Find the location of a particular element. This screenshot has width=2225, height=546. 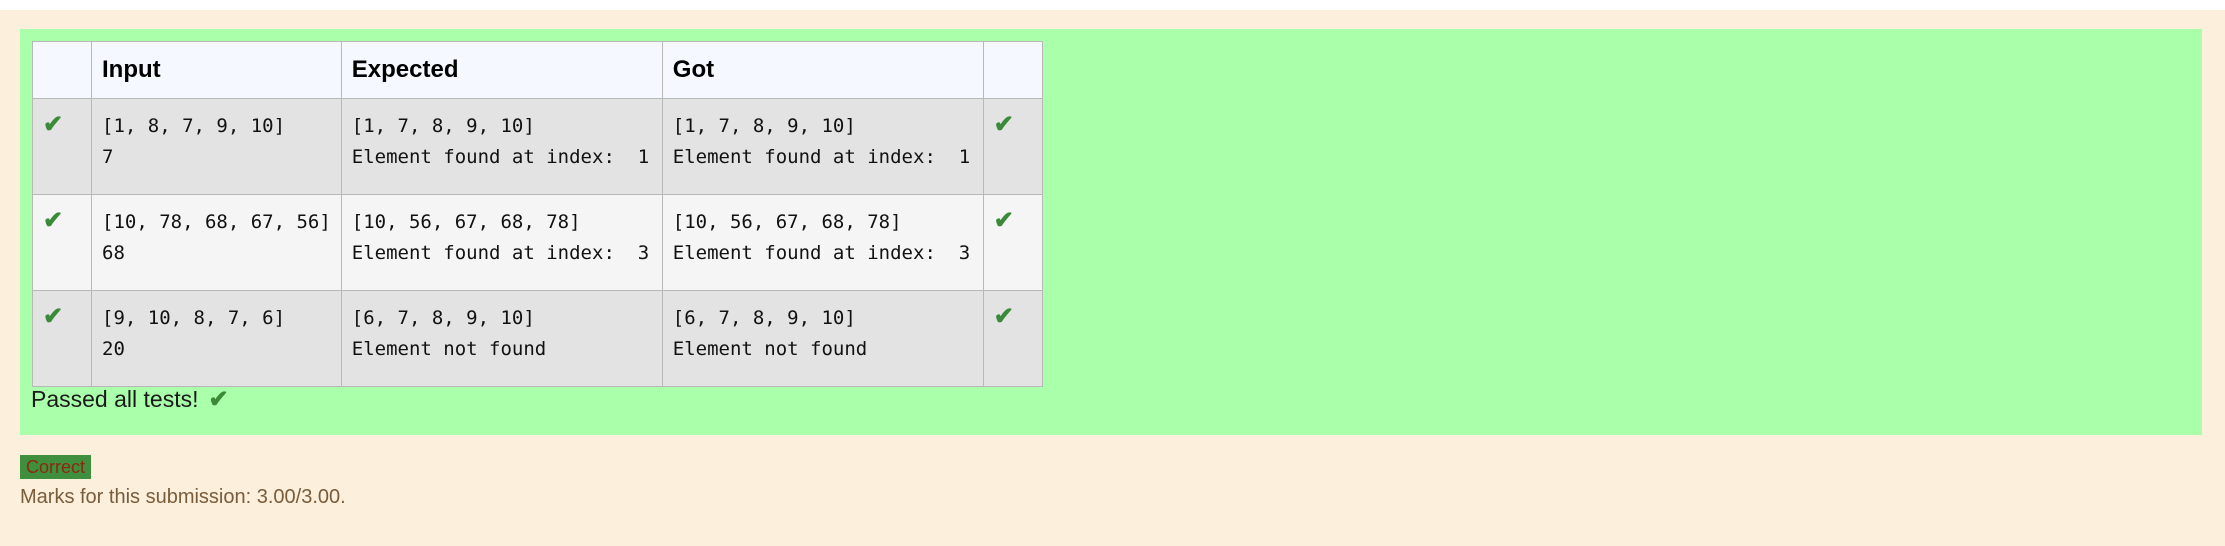

table-header-row: Input Expected Got is located at coordinates (537, 70).